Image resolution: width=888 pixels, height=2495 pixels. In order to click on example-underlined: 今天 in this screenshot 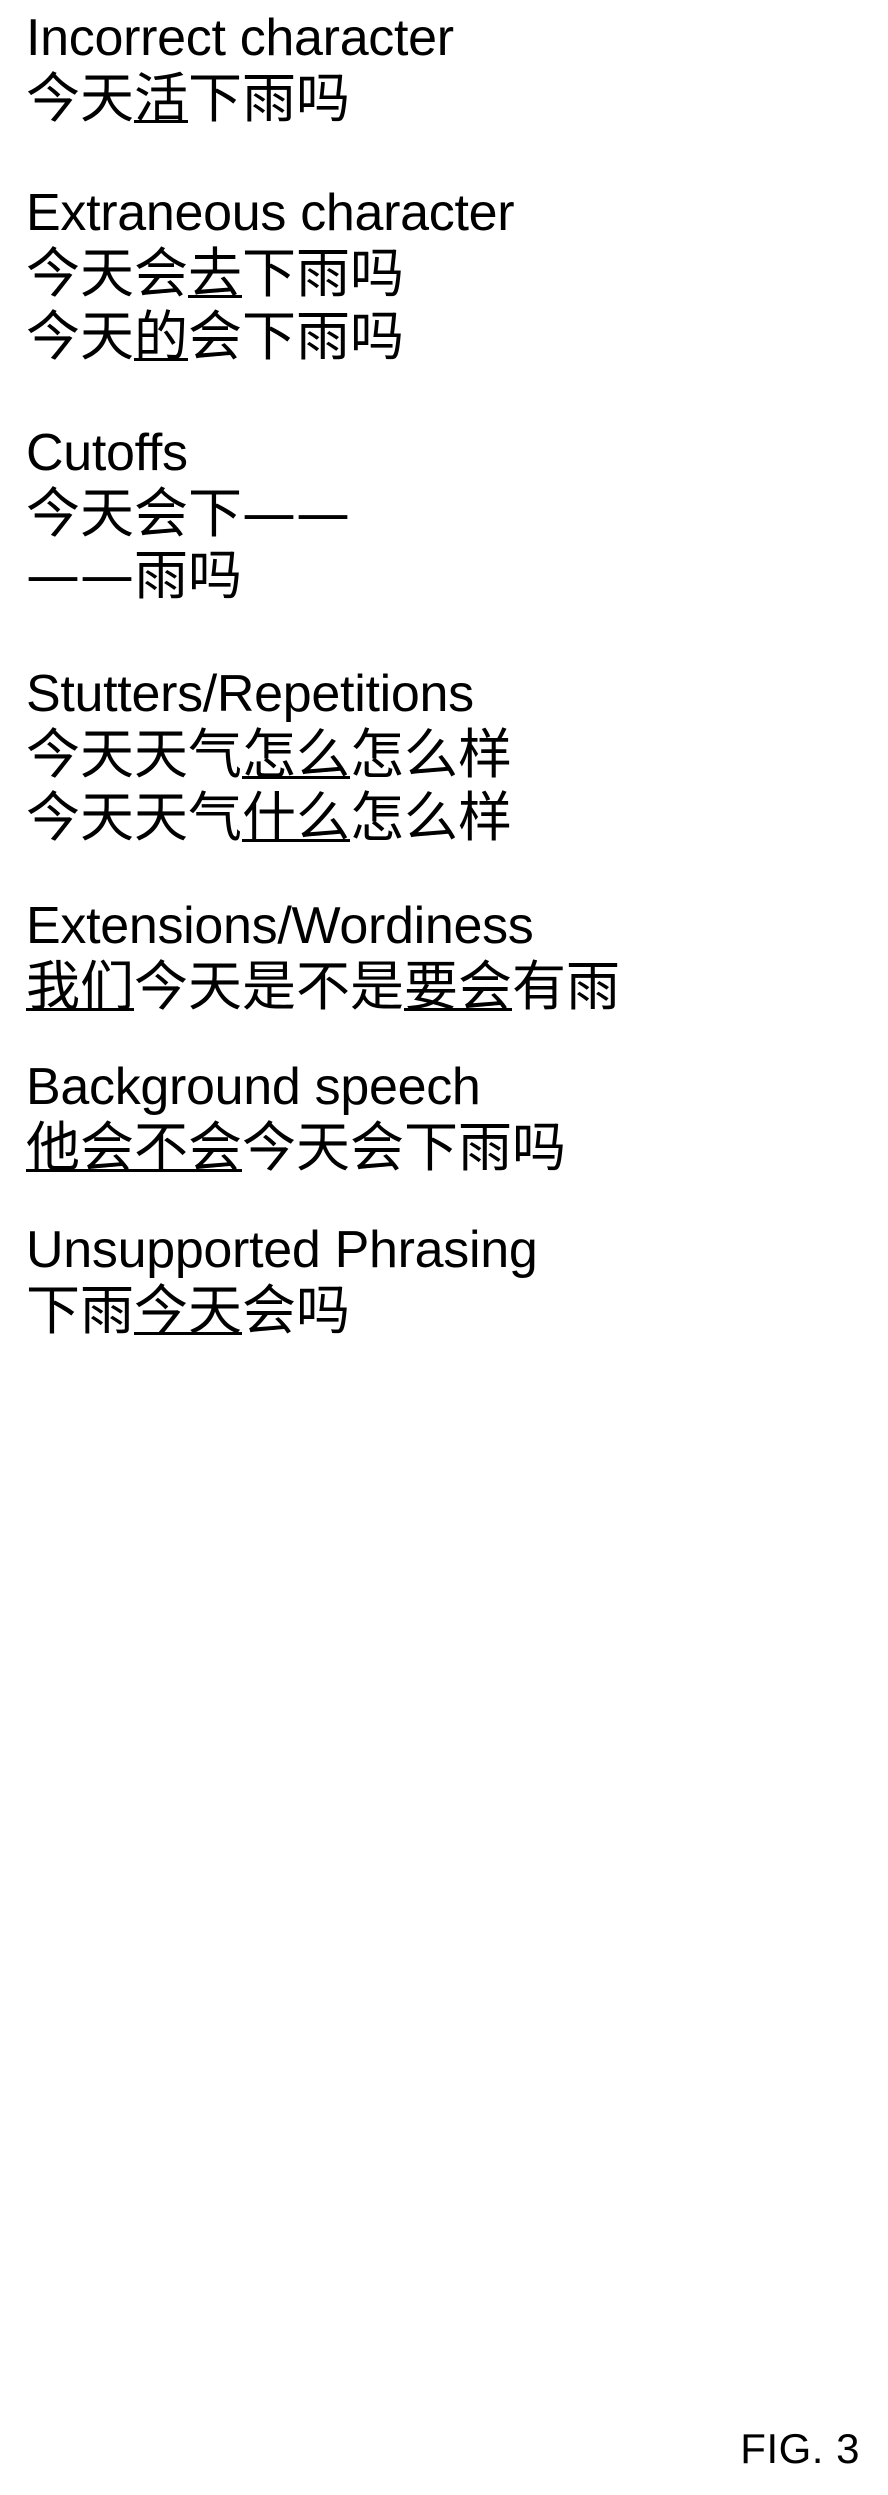, I will do `click(188, 1310)`.